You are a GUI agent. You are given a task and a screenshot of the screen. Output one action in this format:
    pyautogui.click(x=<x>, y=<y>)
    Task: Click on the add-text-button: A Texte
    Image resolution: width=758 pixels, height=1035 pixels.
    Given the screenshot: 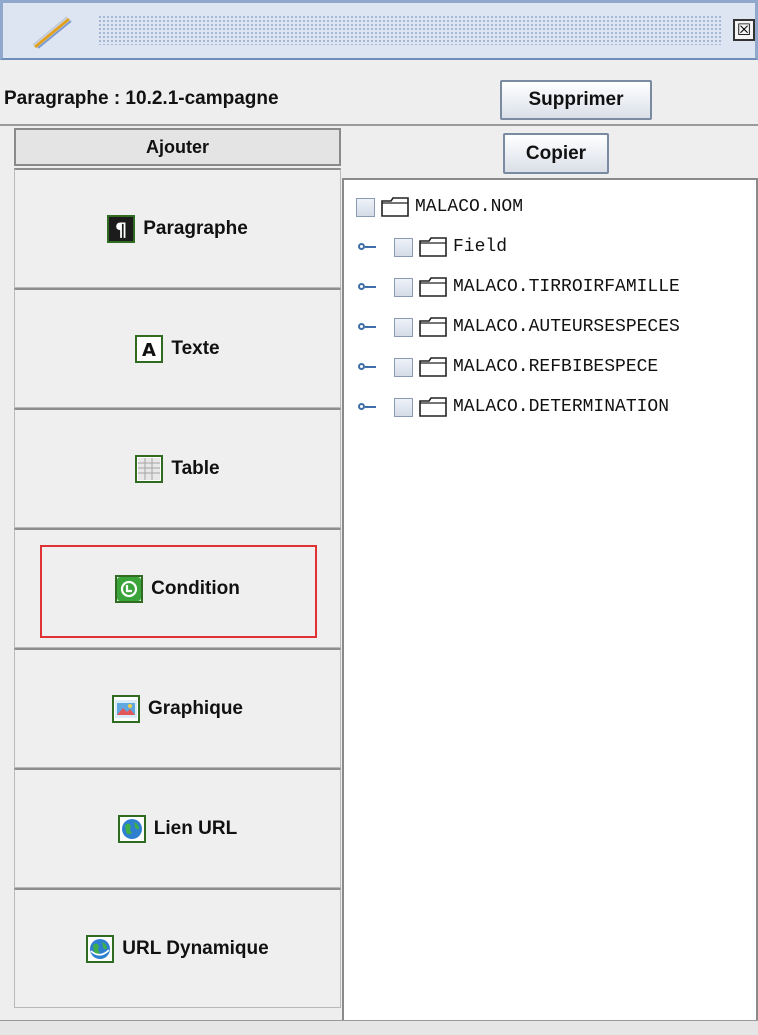 What is the action you would take?
    pyautogui.click(x=177, y=348)
    